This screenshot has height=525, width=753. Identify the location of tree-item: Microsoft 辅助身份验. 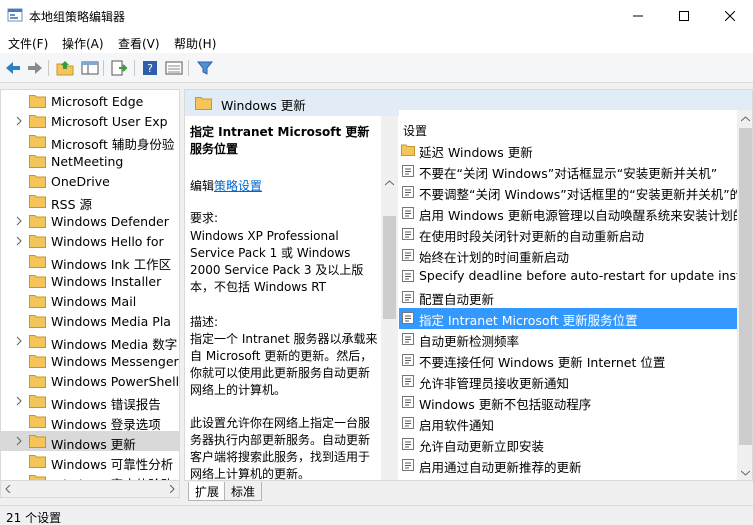
(90, 141).